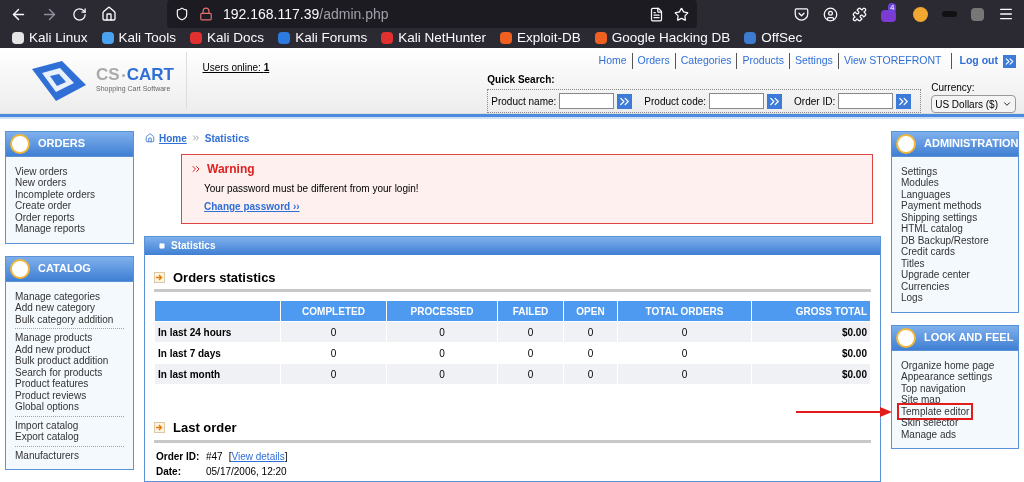 This screenshot has height=482, width=1024. I want to click on sidebar-link: Currencies, so click(925, 286).